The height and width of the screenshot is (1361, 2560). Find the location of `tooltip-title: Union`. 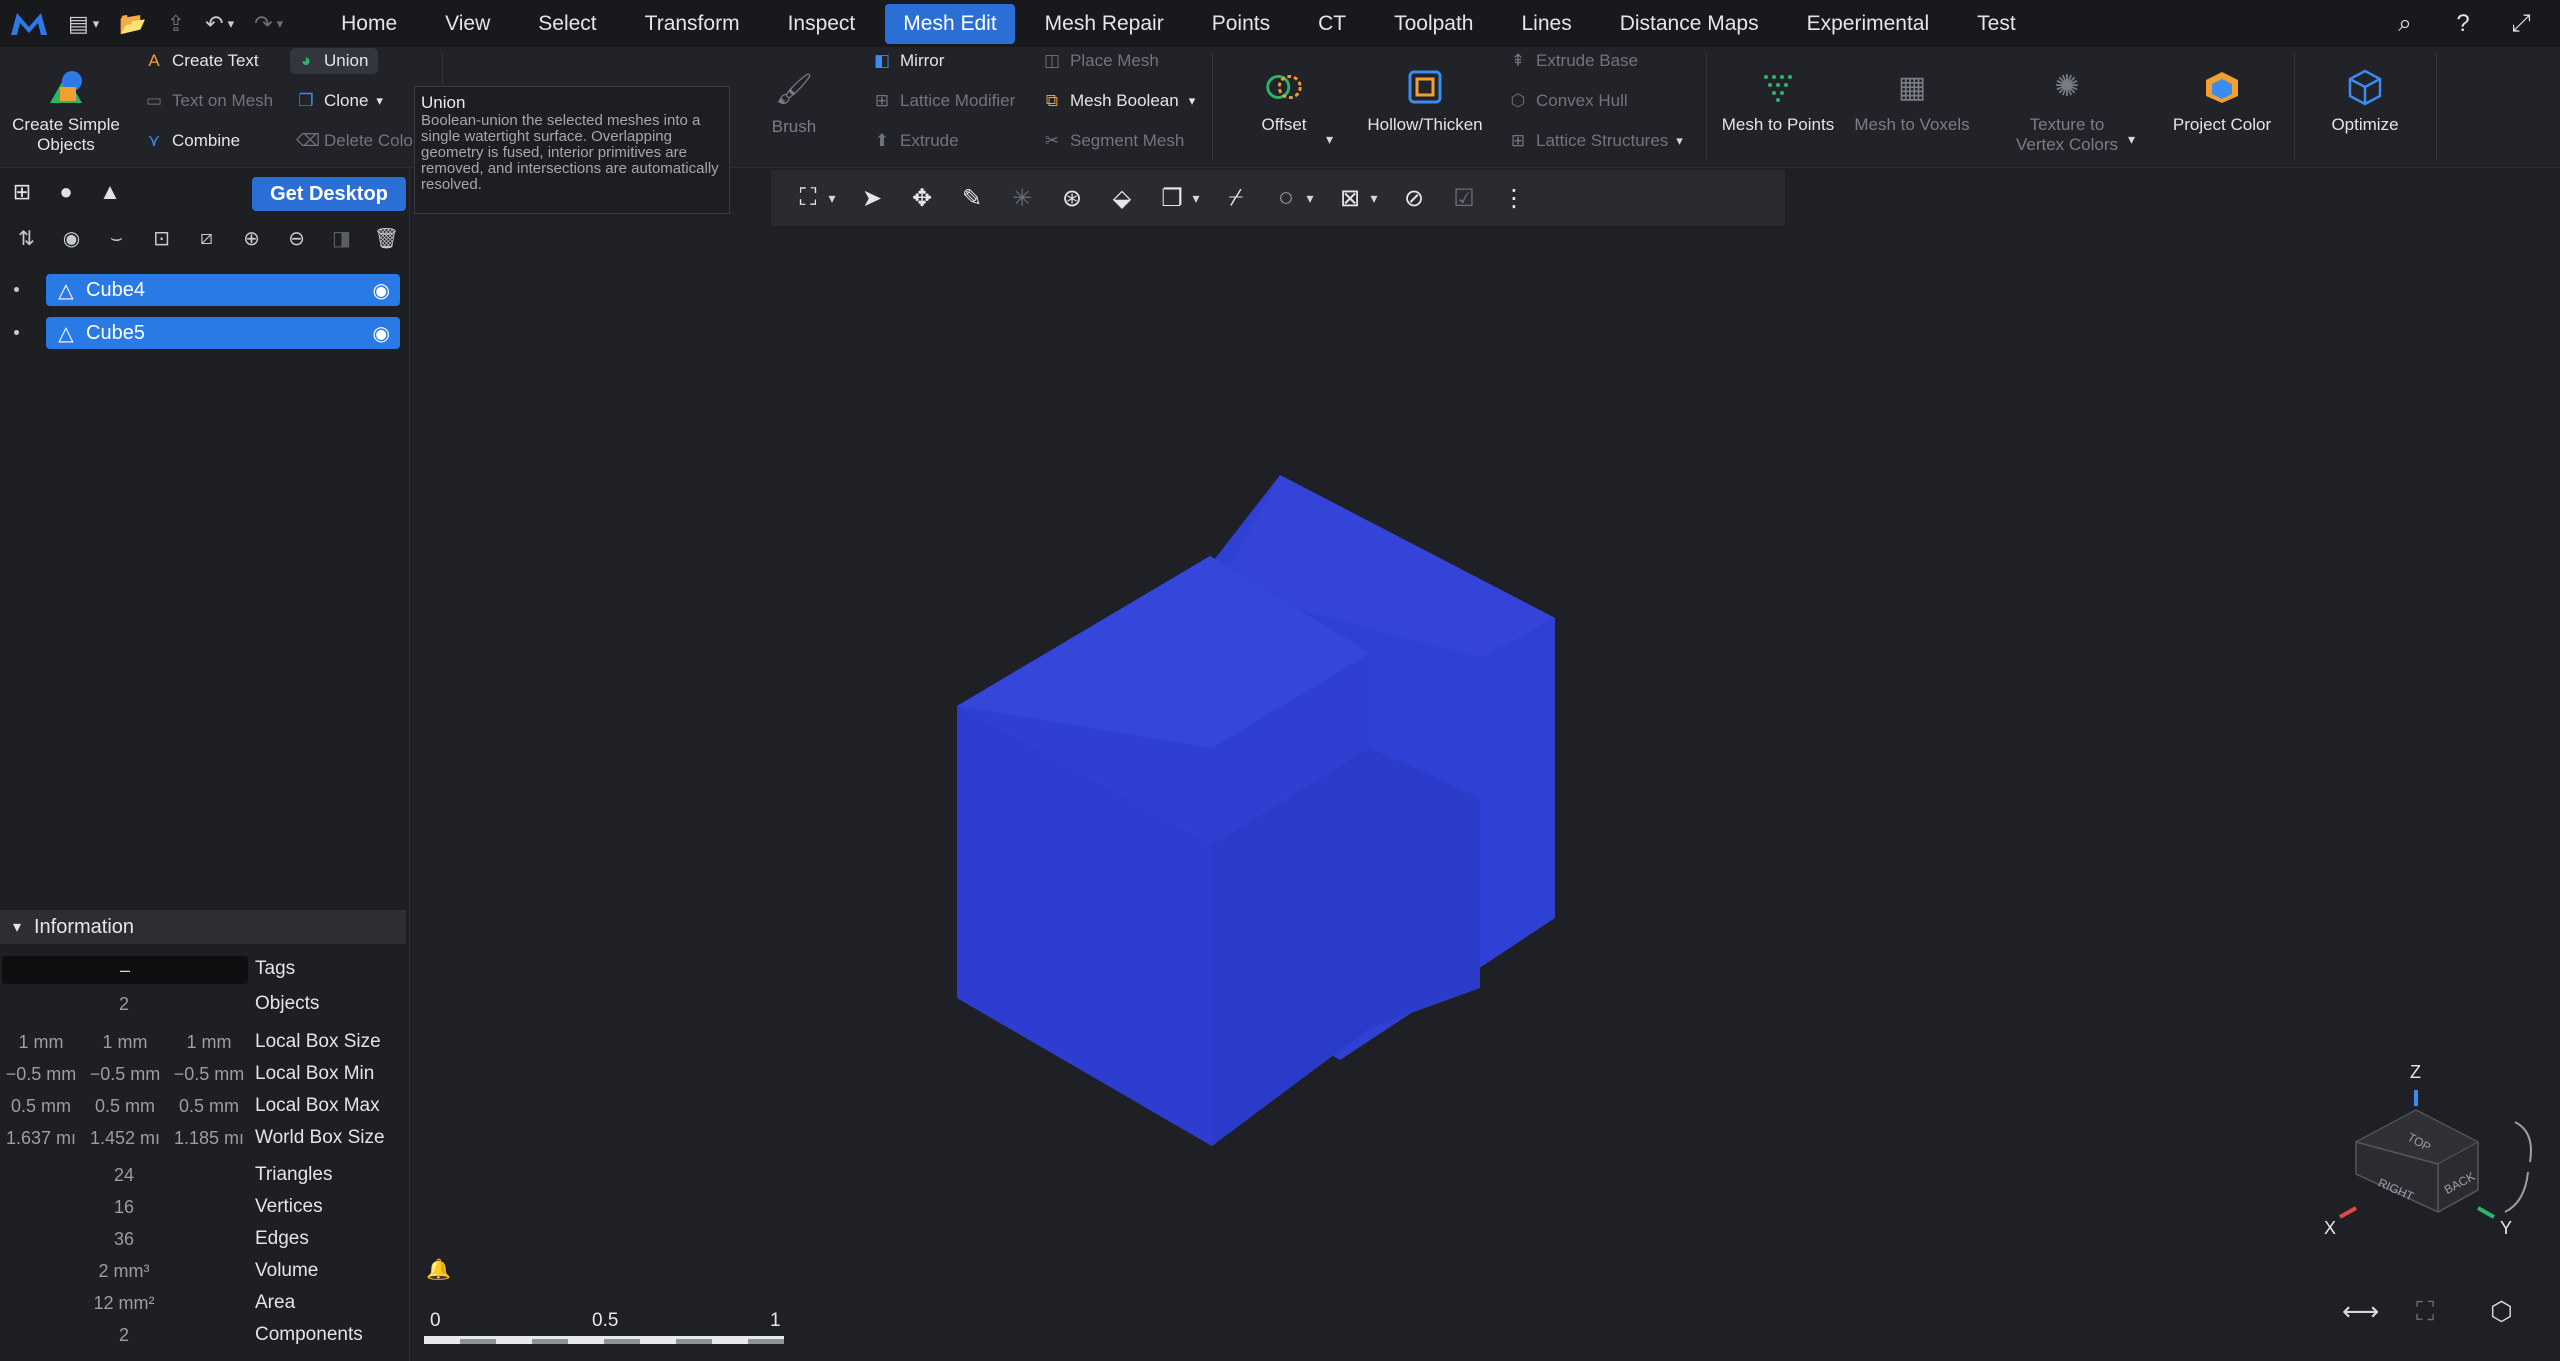

tooltip-title: Union is located at coordinates (443, 102).